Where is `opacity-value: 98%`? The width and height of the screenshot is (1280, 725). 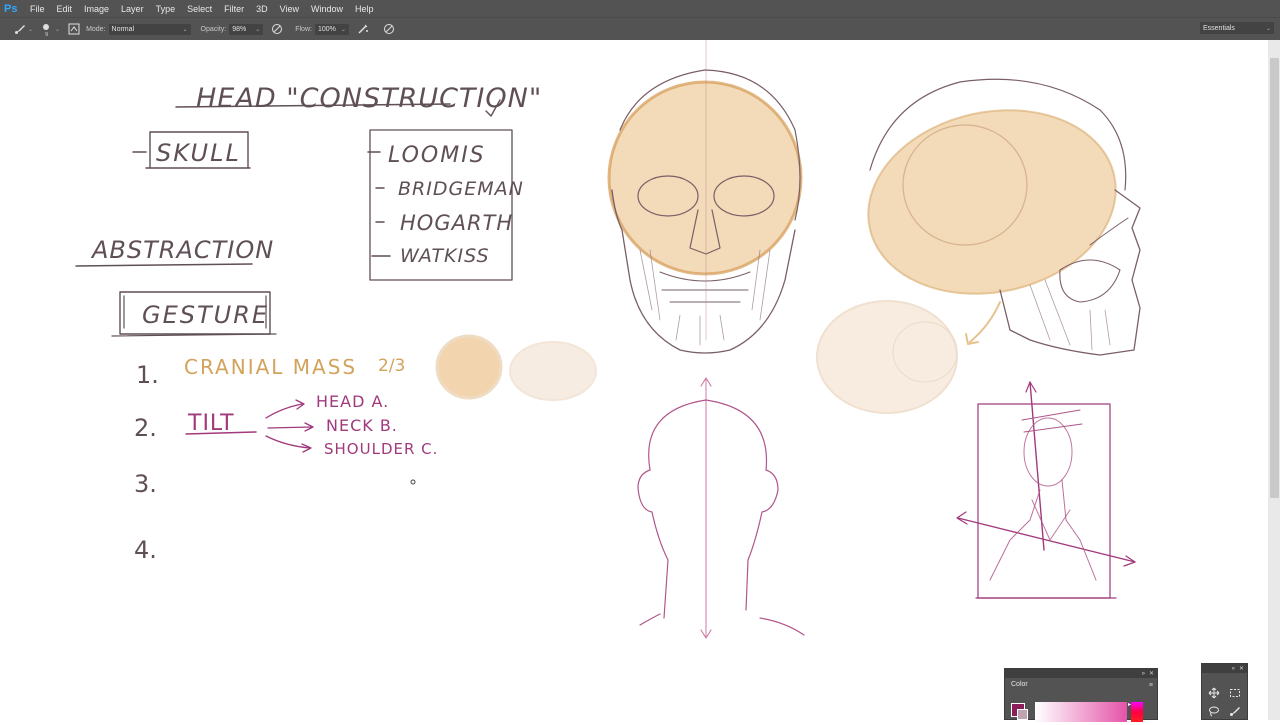 opacity-value: 98% is located at coordinates (239, 29).